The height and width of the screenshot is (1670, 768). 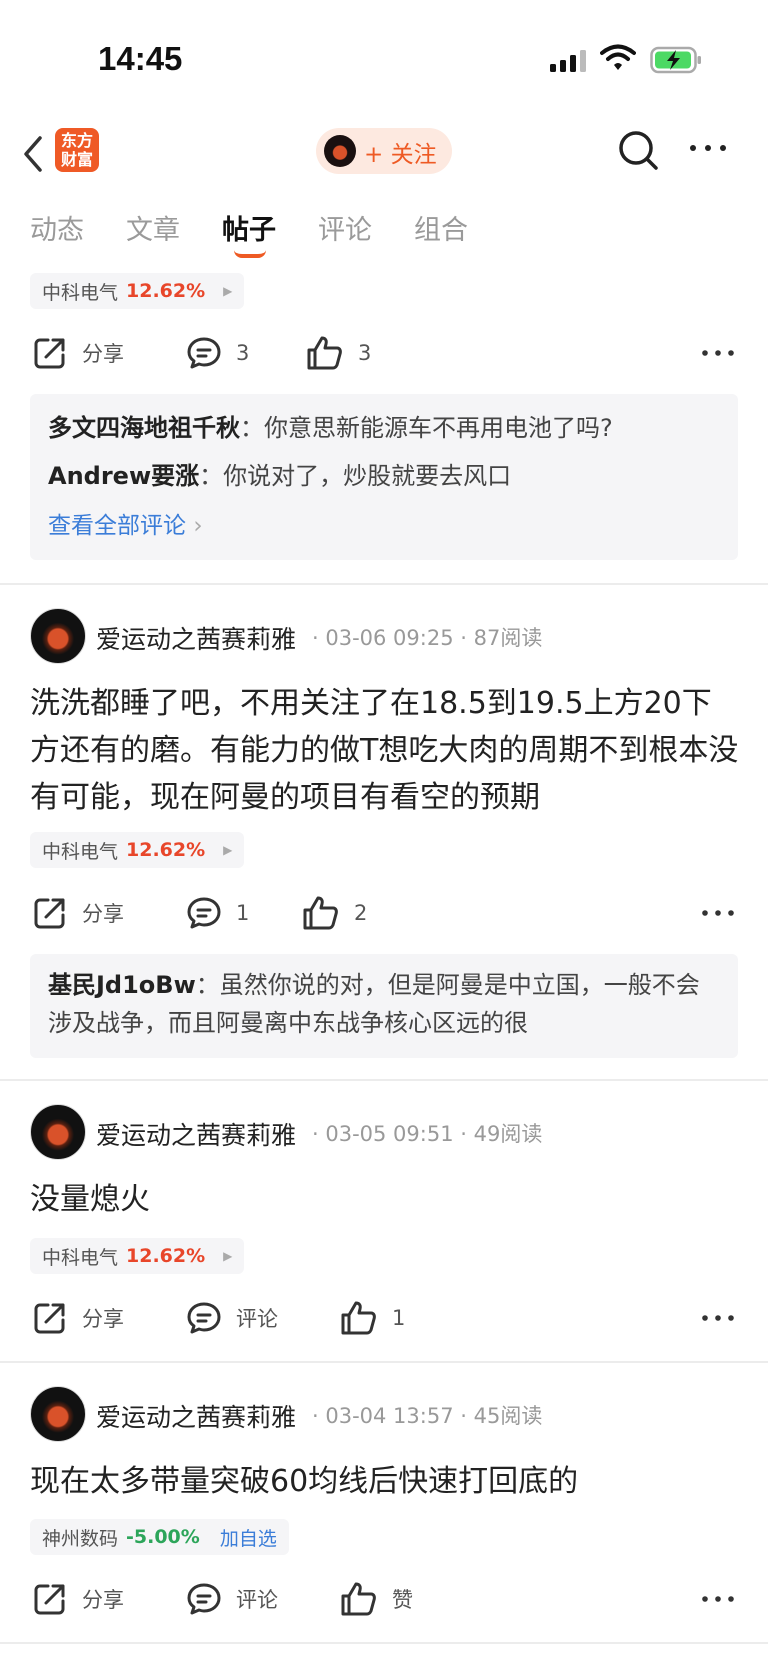 What do you see at coordinates (153, 227) in the screenshot?
I see `tab-articles: 文章` at bounding box center [153, 227].